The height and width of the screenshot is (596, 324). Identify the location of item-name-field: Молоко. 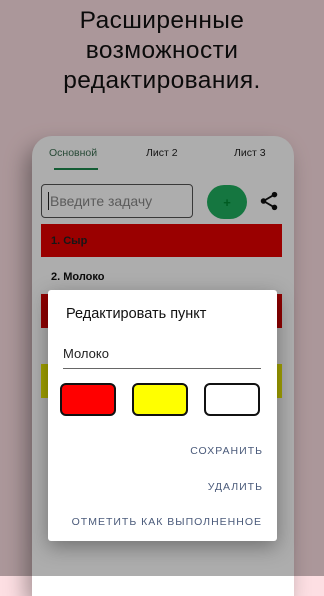
(162, 357).